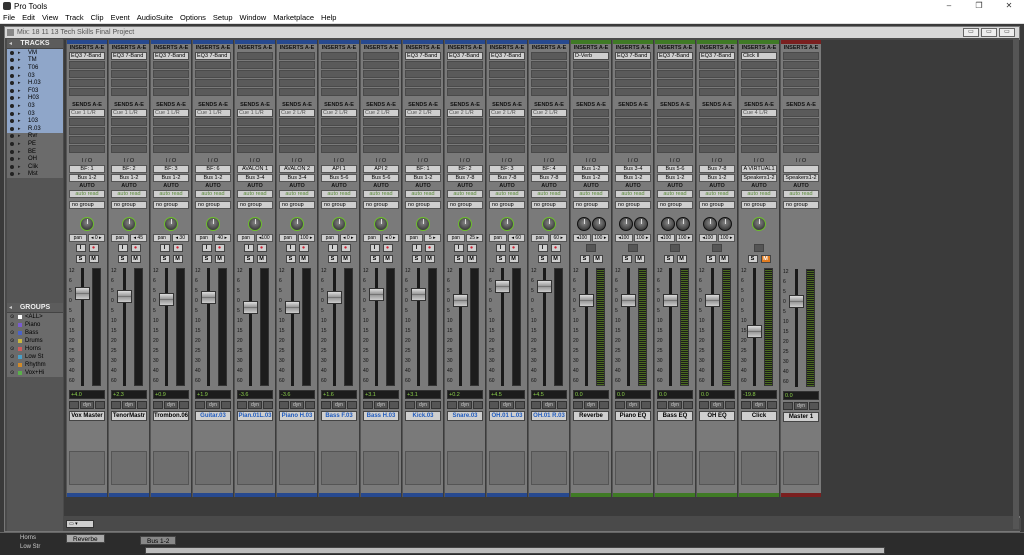 The width and height of the screenshot is (1024, 555). I want to click on volume-readout: -3.6, so click(255, 394).